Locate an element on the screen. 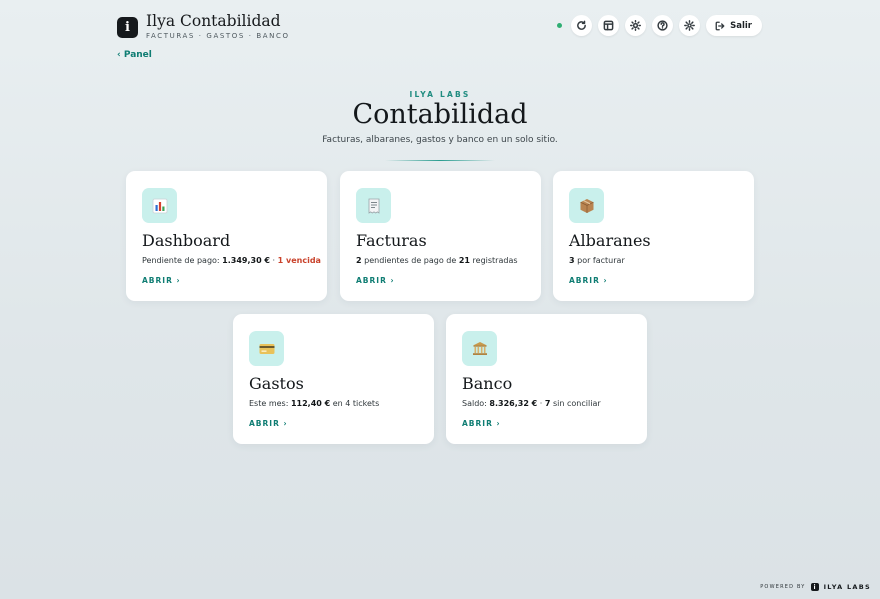 Image resolution: width=880 pixels, height=599 pixels. card-description: 3 por facturar is located at coordinates (653, 260).